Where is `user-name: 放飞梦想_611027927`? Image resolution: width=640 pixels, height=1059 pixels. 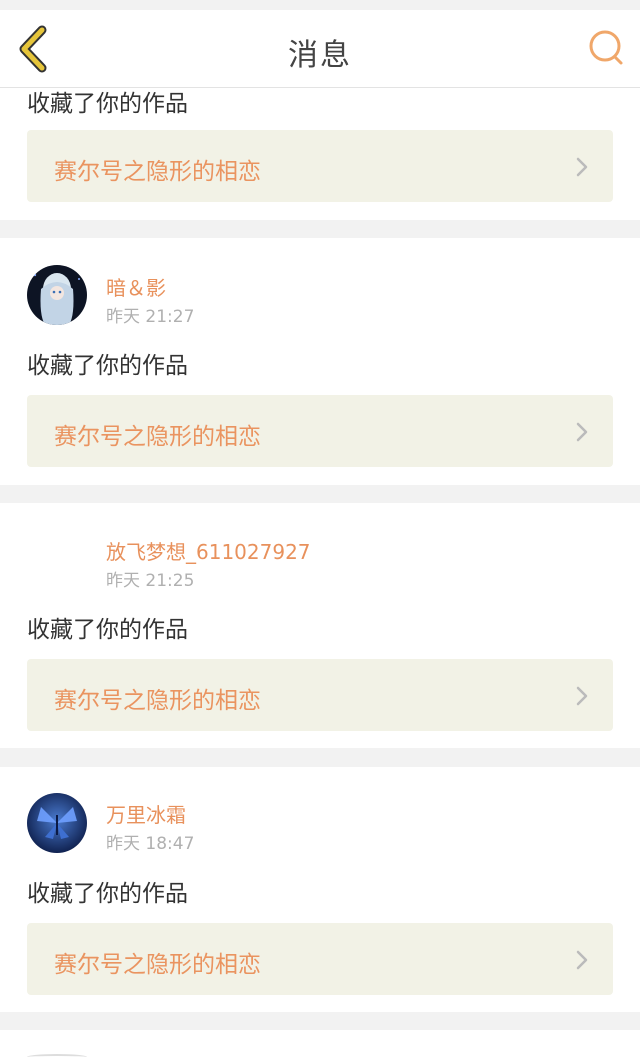
user-name: 放飞梦想_611027927 is located at coordinates (208, 550).